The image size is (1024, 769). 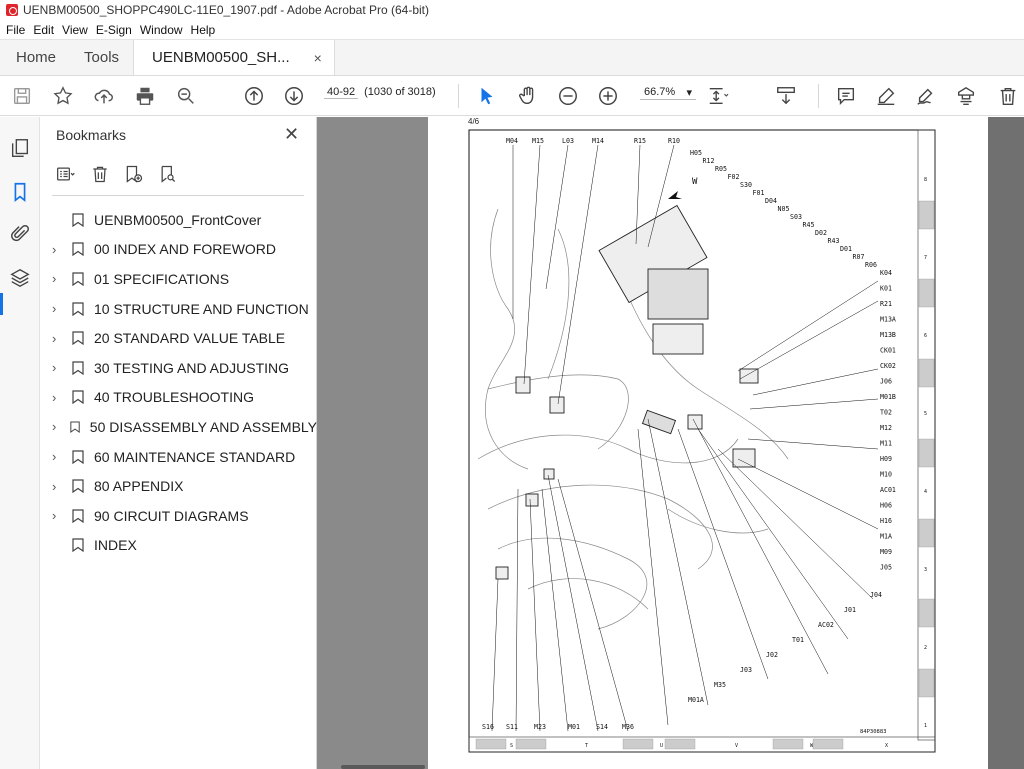 What do you see at coordinates (926, 96) in the screenshot?
I see `draw-sign-icon` at bounding box center [926, 96].